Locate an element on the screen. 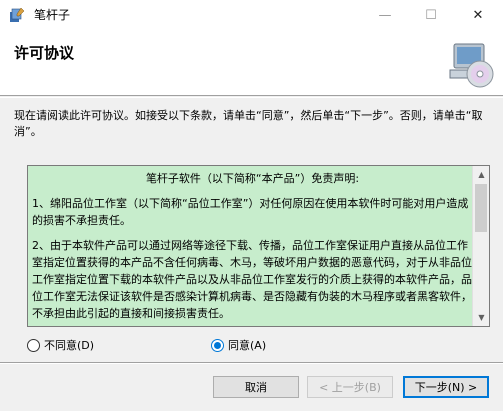 Image resolution: width=503 pixels, height=411 pixels. disagree-label: 不同意(D) is located at coordinates (69, 345).